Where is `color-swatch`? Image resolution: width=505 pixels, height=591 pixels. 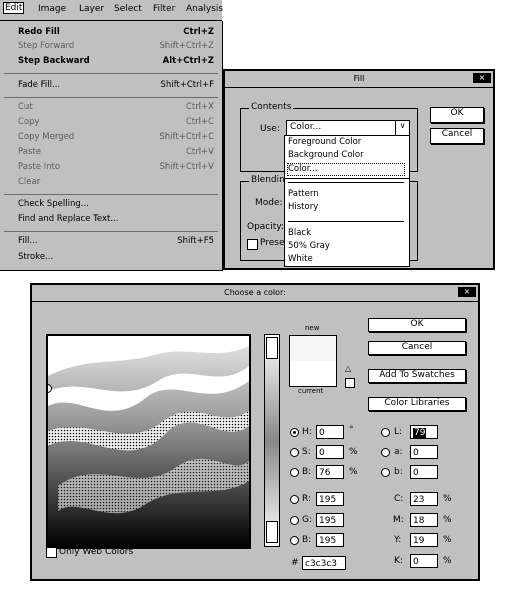
color-swatch is located at coordinates (313, 361).